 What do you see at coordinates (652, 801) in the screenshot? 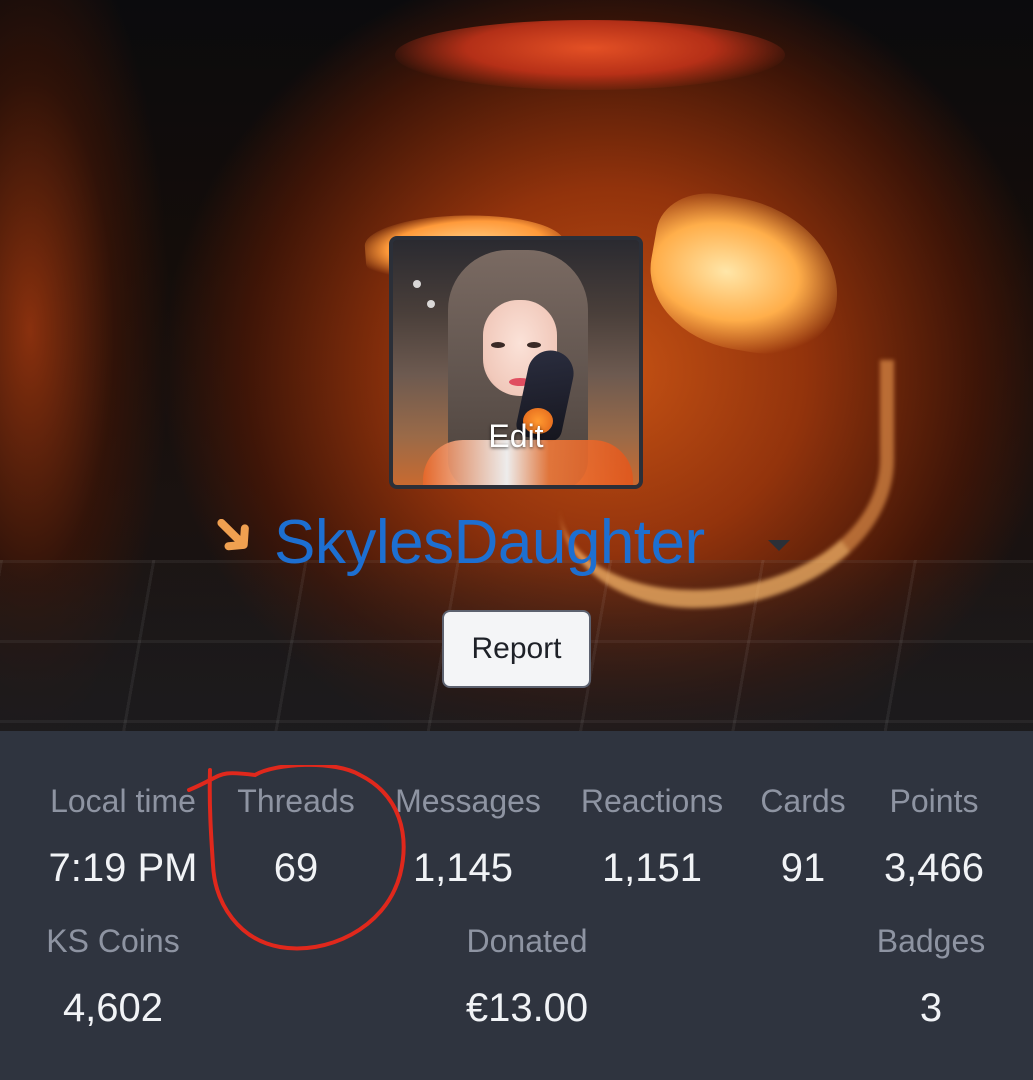
I see `stat-label: Reactions` at bounding box center [652, 801].